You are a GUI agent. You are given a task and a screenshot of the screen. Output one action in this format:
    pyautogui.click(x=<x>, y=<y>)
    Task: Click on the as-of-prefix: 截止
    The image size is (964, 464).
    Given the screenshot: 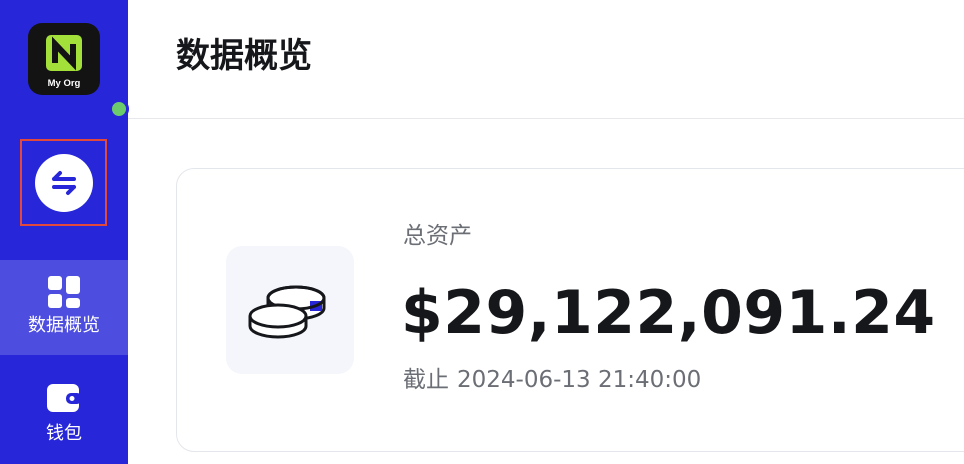 What is the action you would take?
    pyautogui.click(x=426, y=380)
    